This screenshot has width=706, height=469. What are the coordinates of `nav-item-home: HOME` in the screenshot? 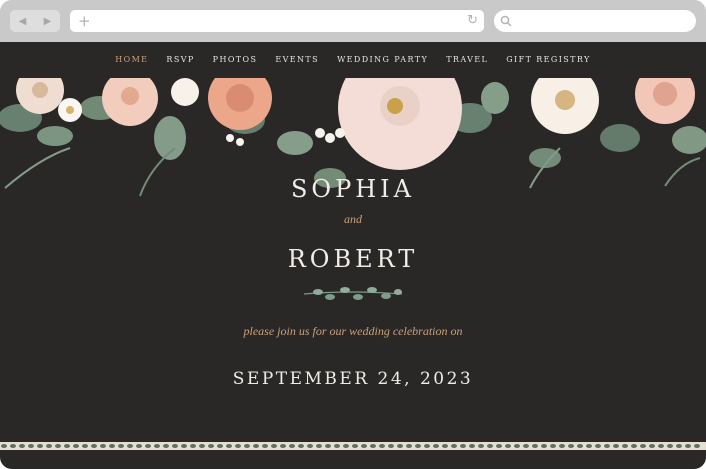 It's located at (131, 59).